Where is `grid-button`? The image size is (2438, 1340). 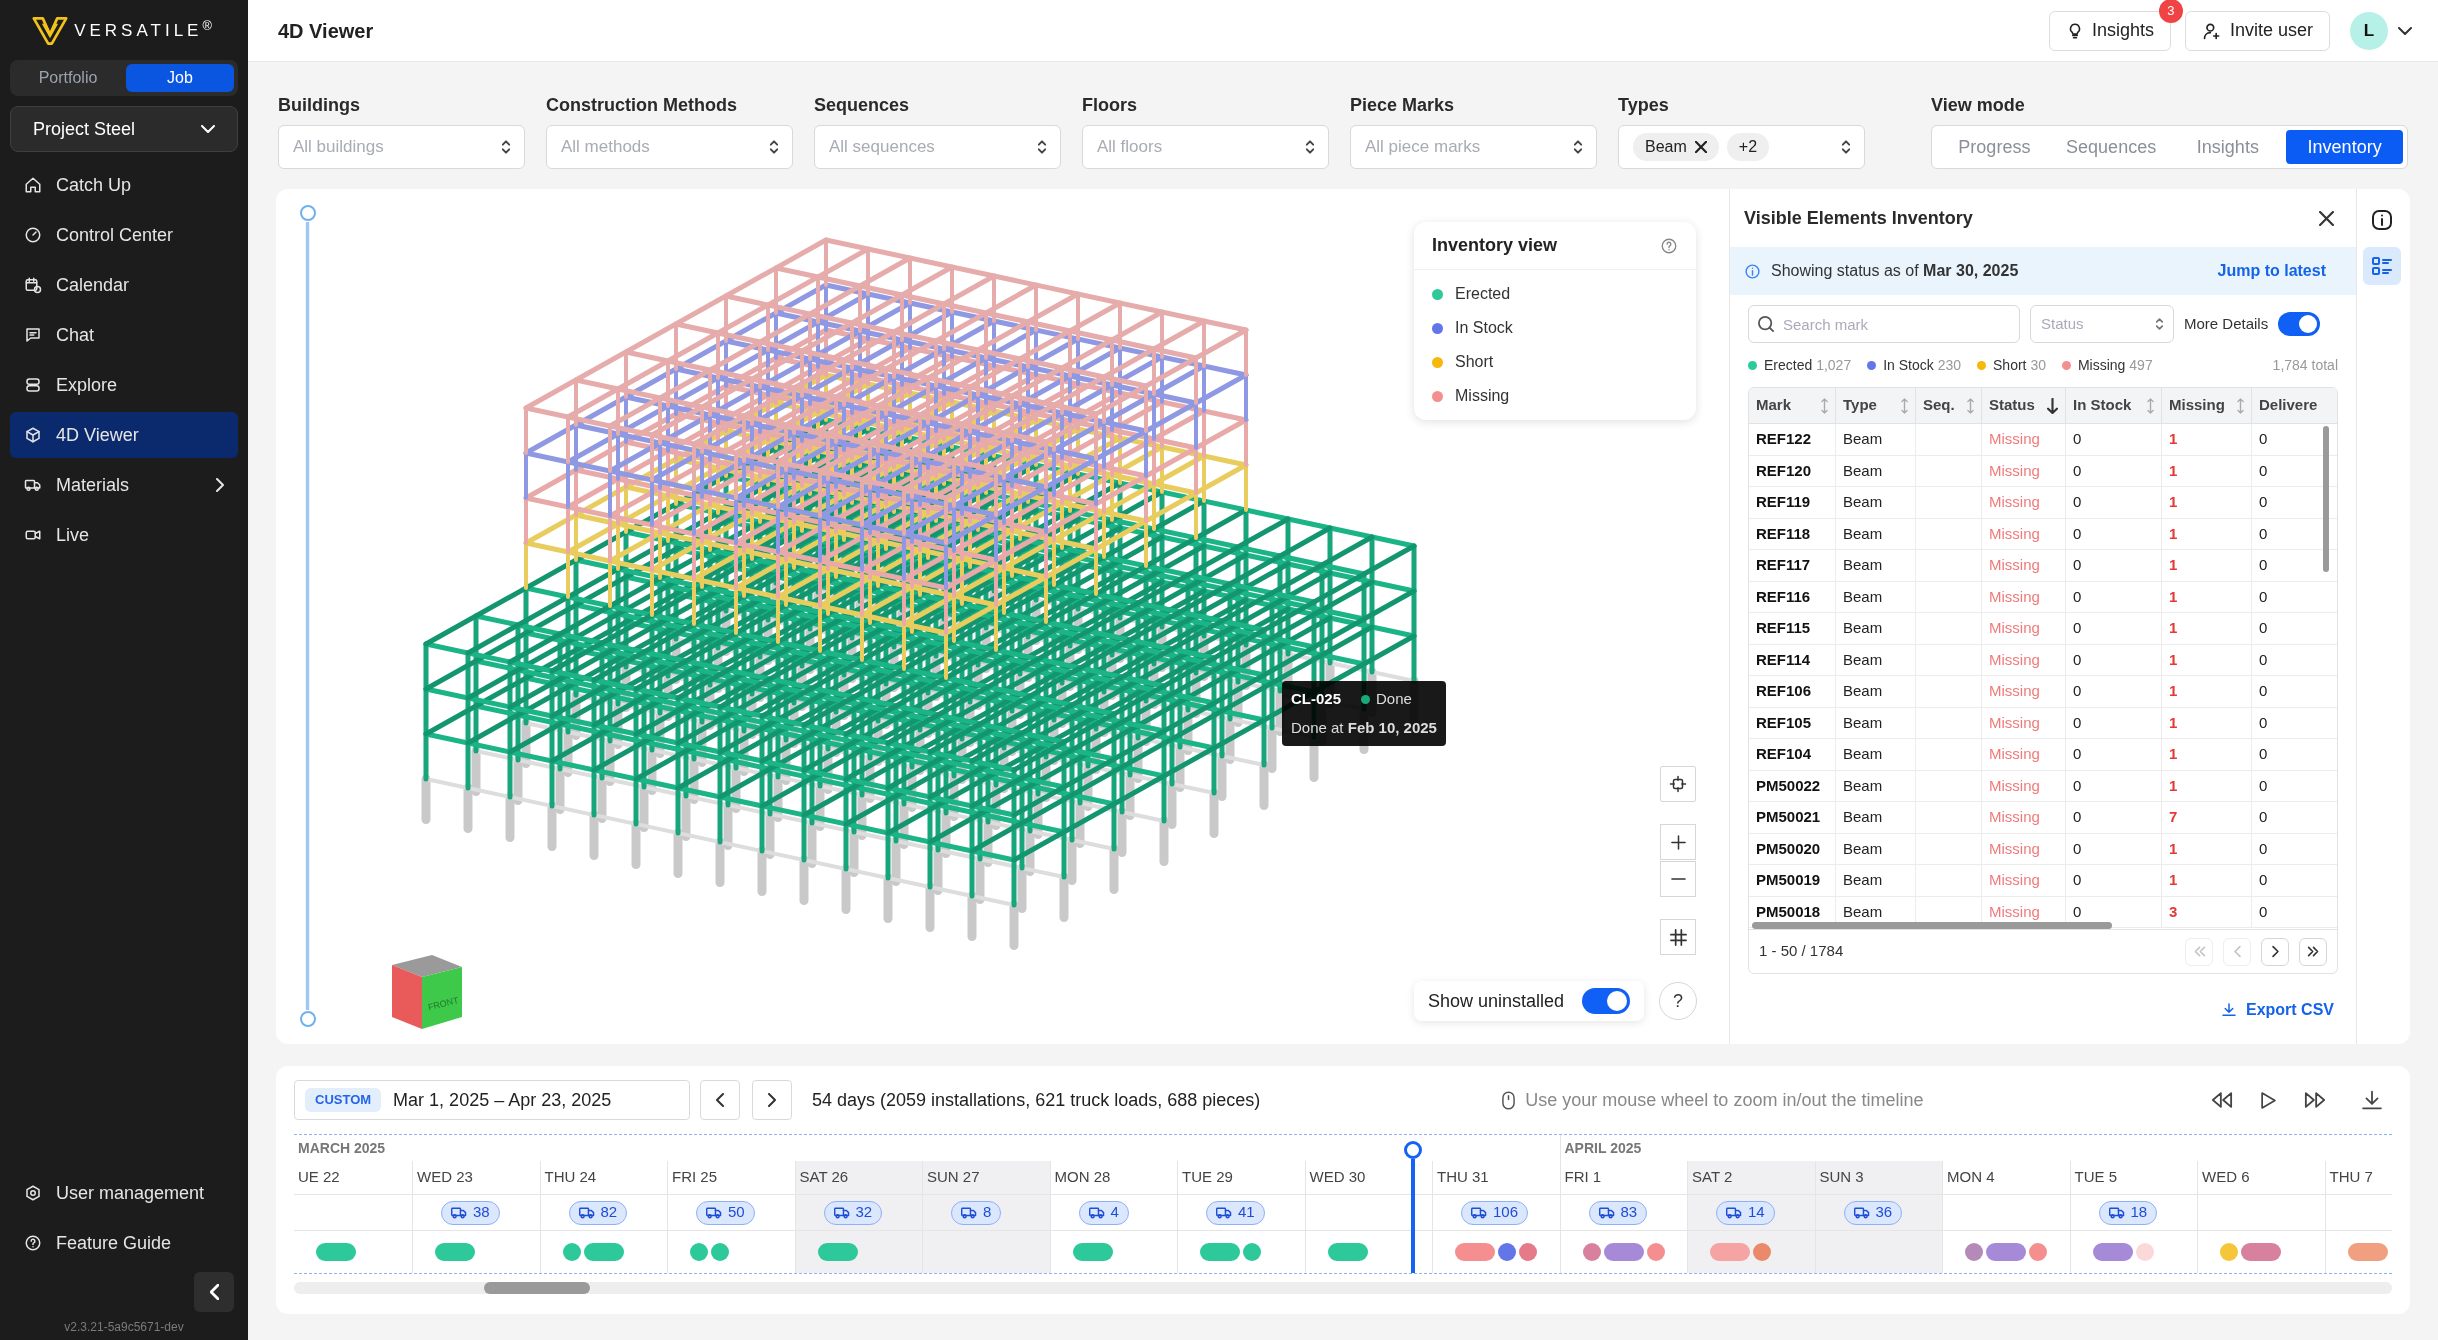
grid-button is located at coordinates (1678, 937).